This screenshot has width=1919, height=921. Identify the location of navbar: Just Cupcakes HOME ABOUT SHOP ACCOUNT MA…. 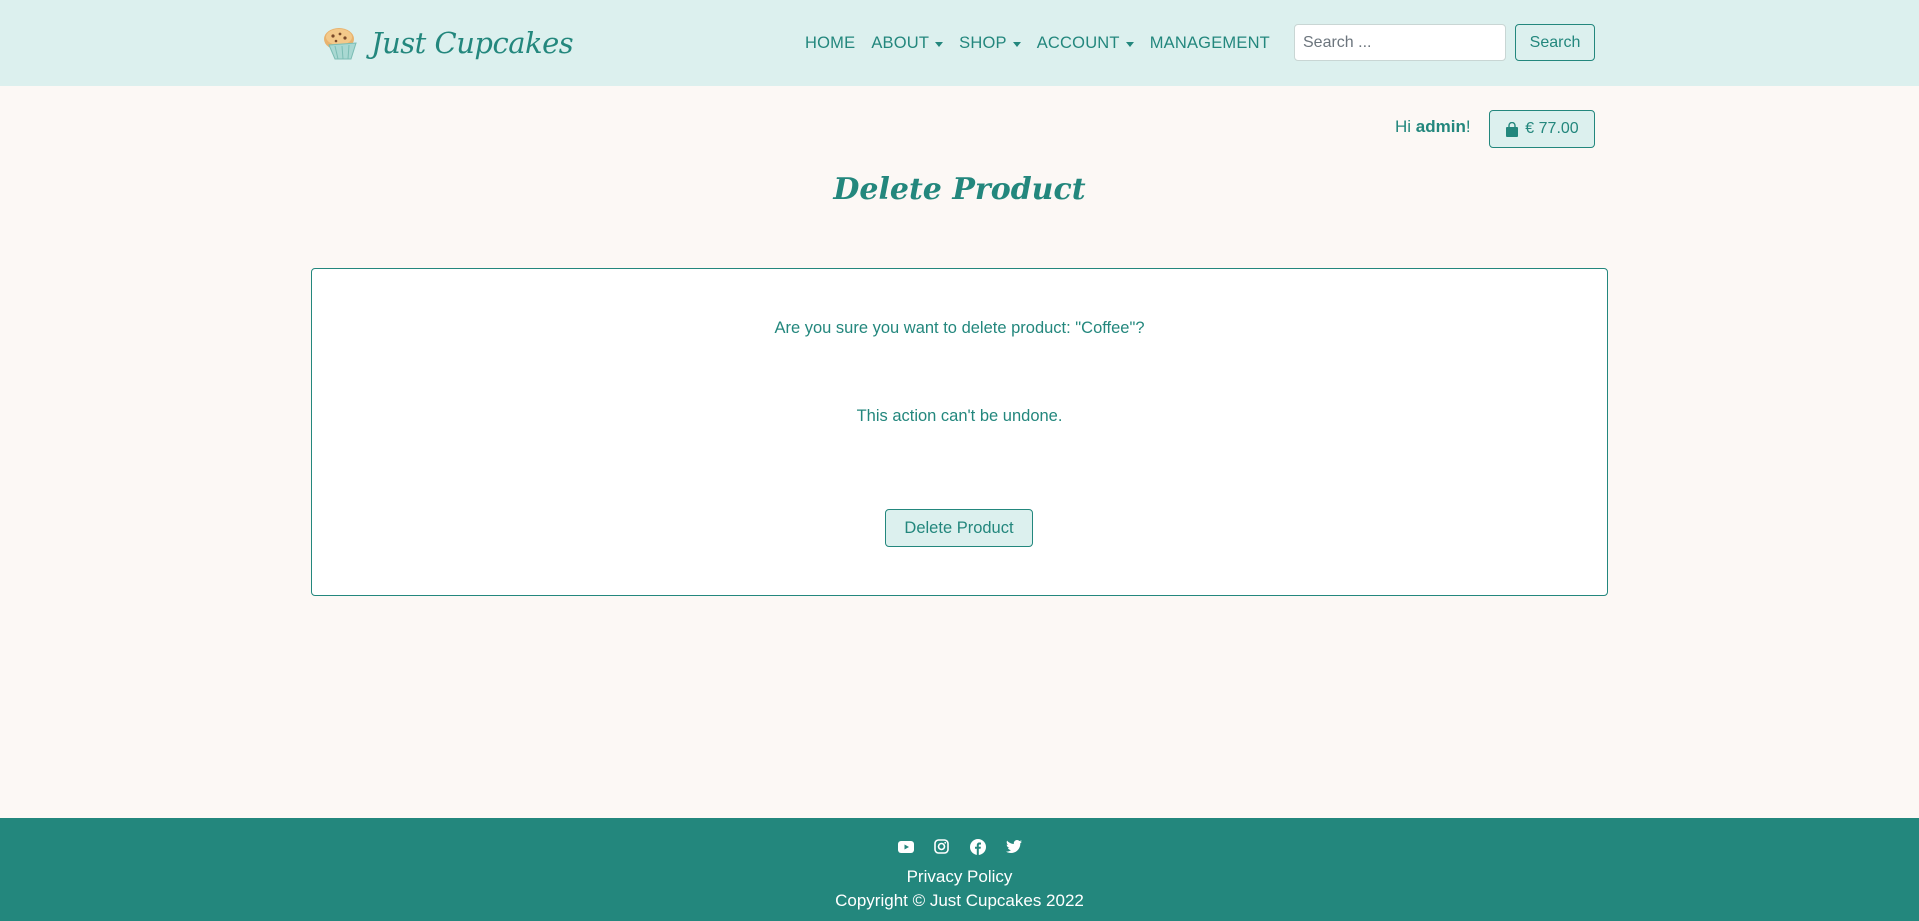
(959, 43).